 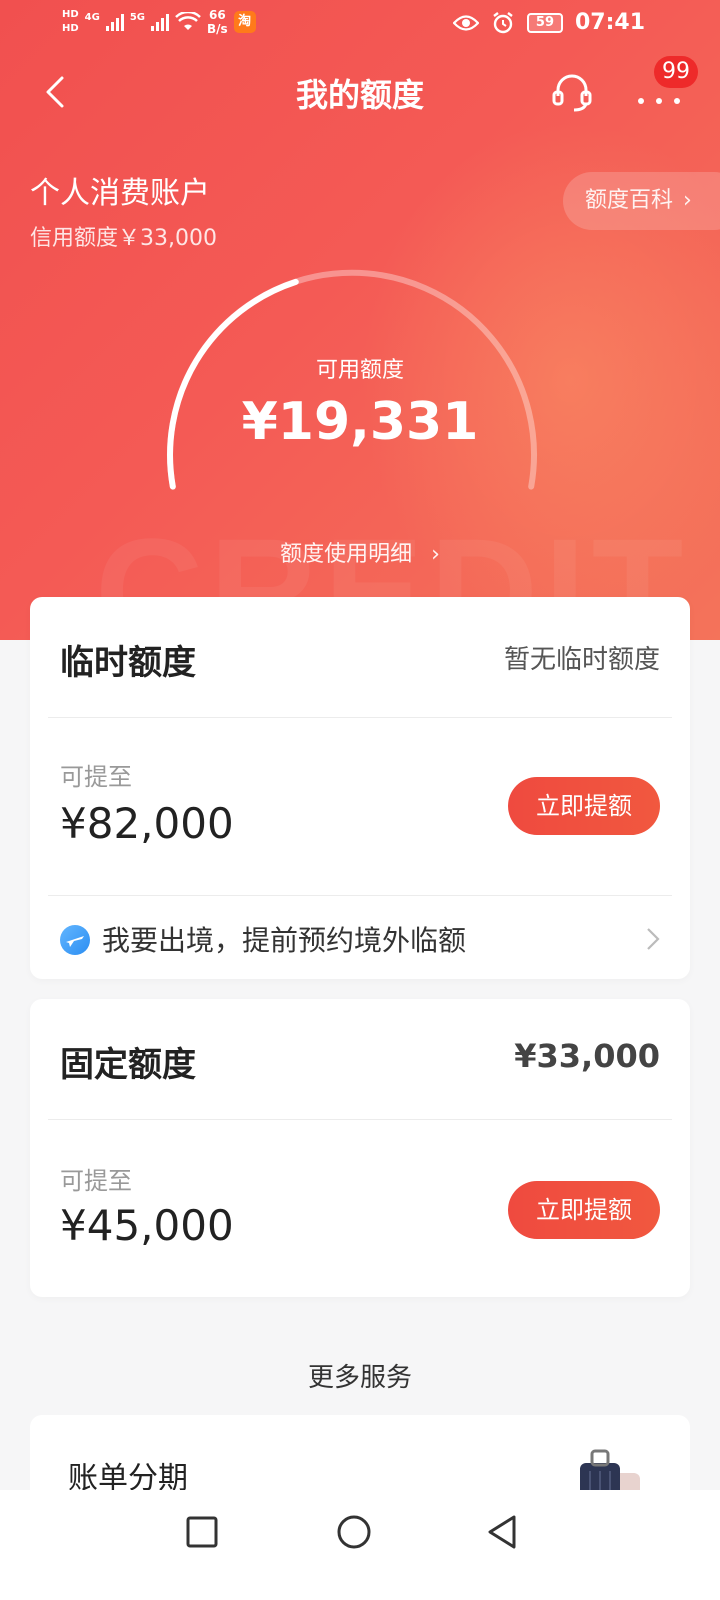 What do you see at coordinates (233, 384) in the screenshot?
I see `gauge-fill` at bounding box center [233, 384].